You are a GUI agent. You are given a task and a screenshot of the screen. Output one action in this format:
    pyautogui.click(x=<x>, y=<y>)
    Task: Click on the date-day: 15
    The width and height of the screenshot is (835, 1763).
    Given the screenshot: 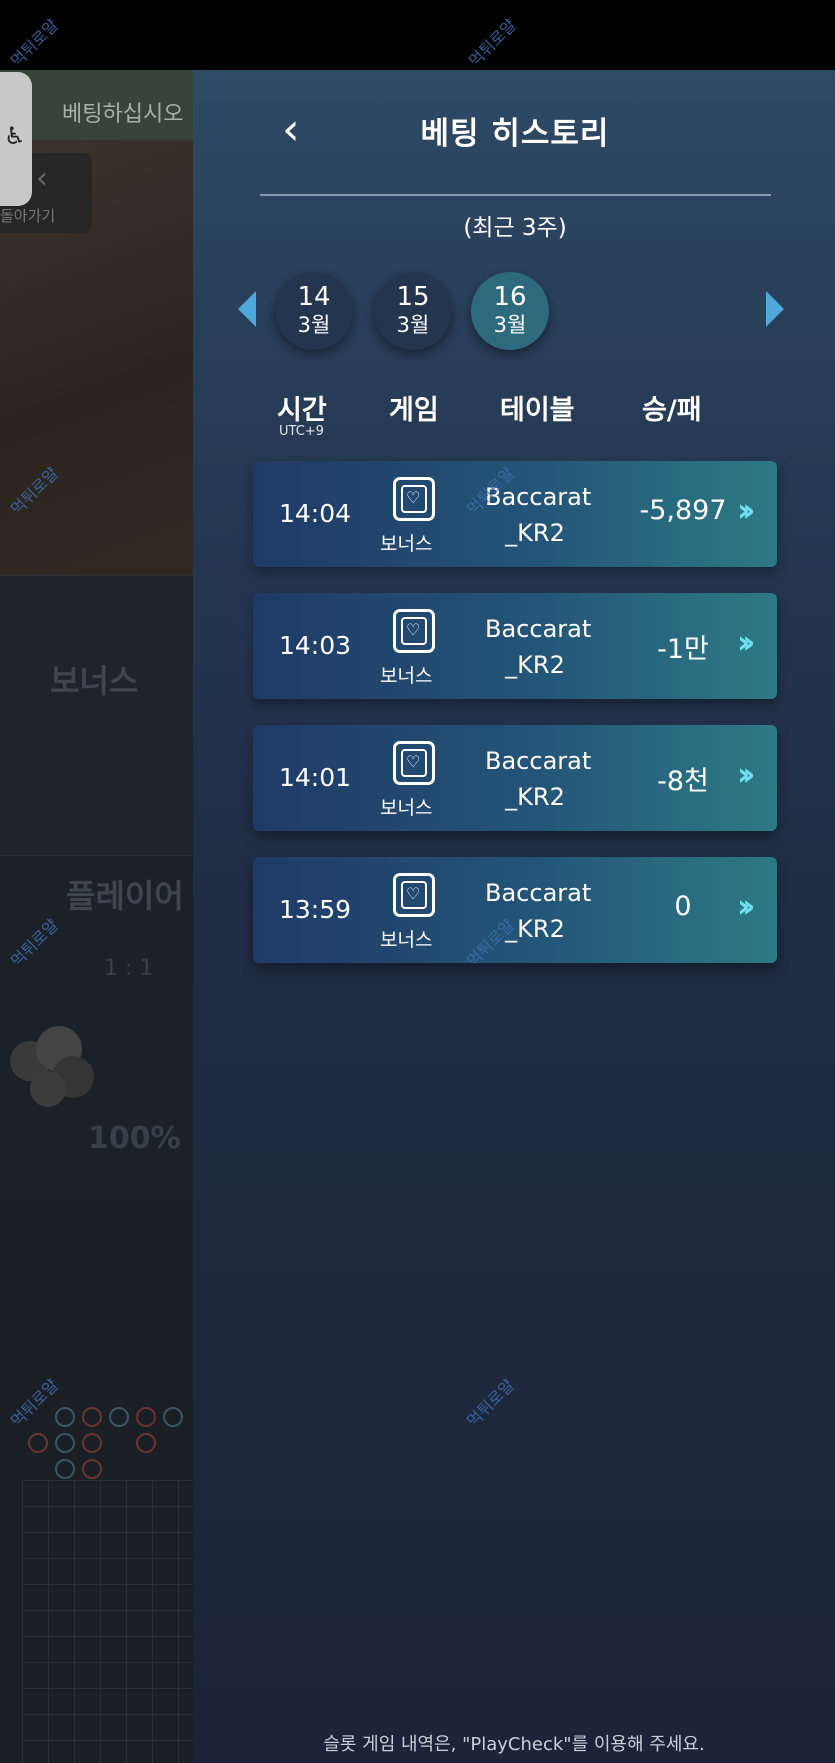 What is the action you would take?
    pyautogui.click(x=413, y=297)
    